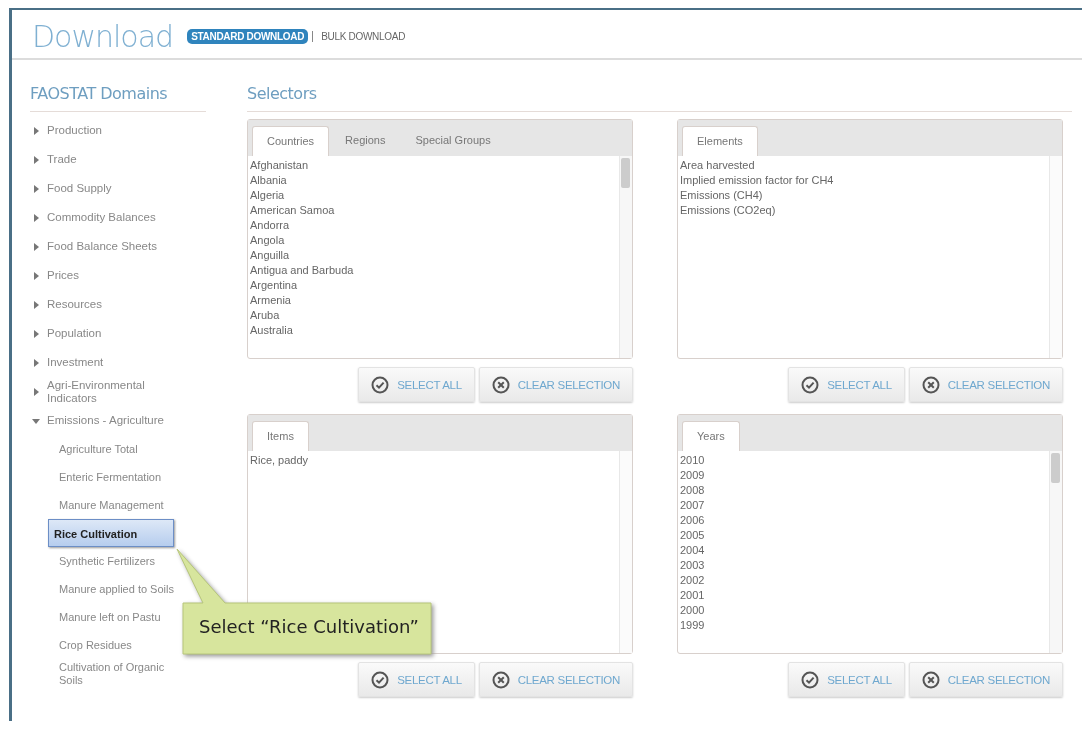 This screenshot has height=729, width=1082. What do you see at coordinates (453, 141) in the screenshot?
I see `selector-tab: Special Groups` at bounding box center [453, 141].